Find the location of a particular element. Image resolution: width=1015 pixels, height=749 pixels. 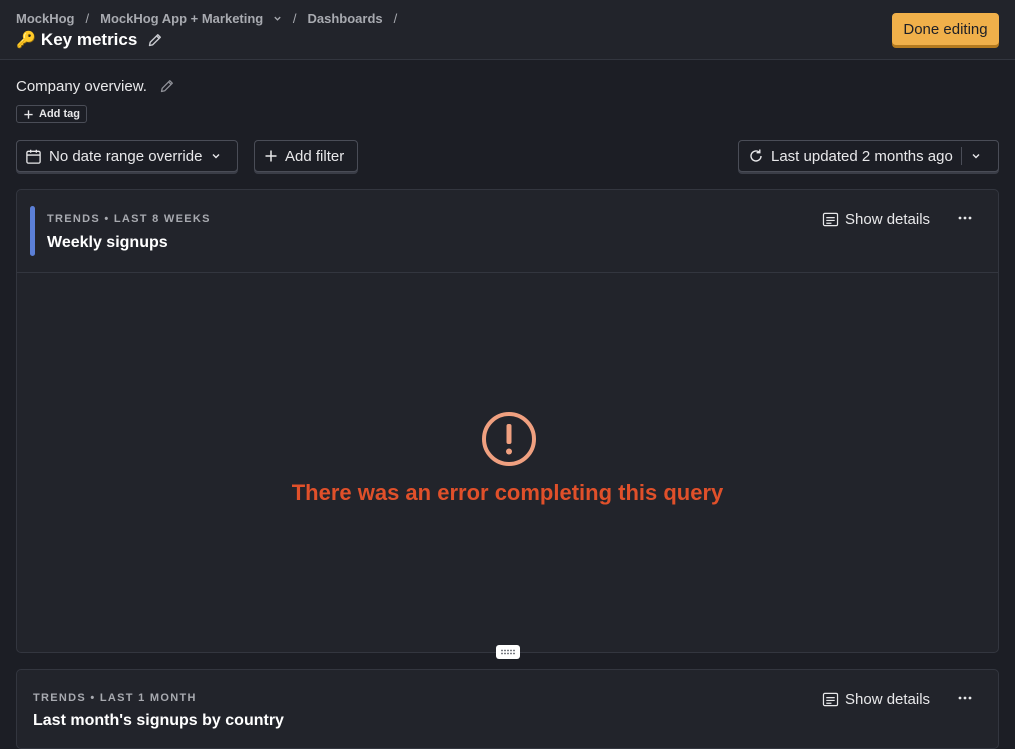

breadcrumb-project: MockHog App + Marketing is located at coordinates (191, 18).